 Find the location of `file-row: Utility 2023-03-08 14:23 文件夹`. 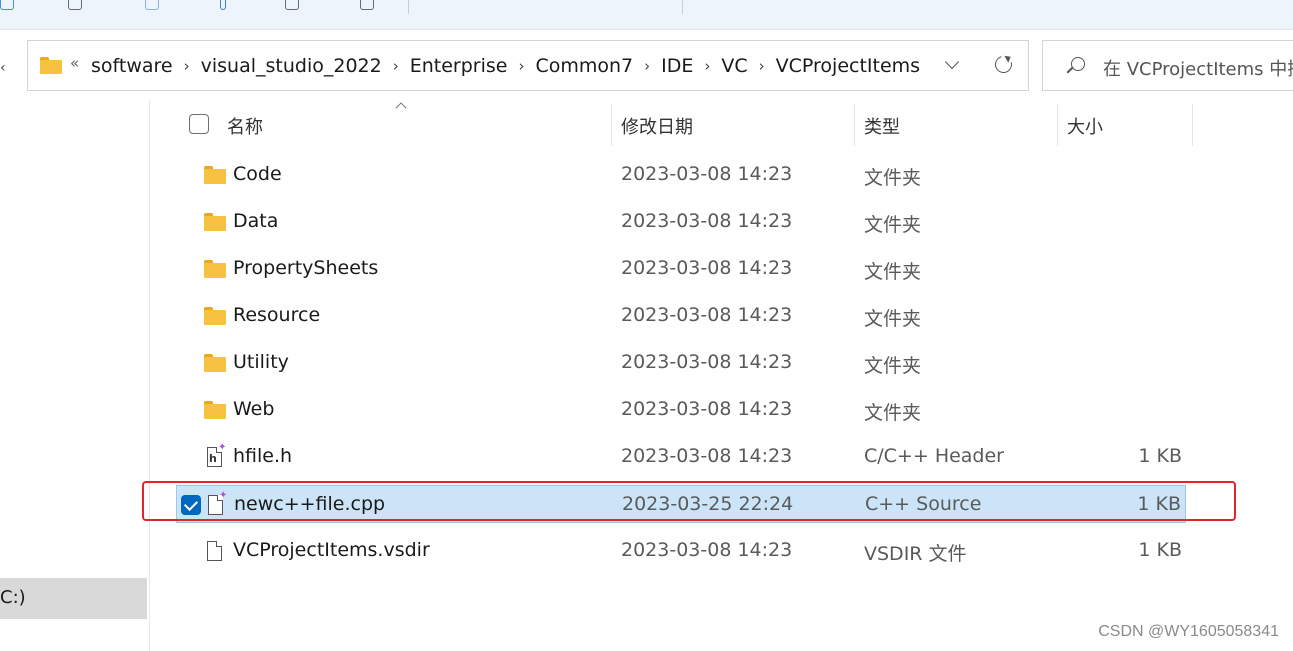

file-row: Utility 2023-03-08 14:23 文件夹 is located at coordinates (681, 363).